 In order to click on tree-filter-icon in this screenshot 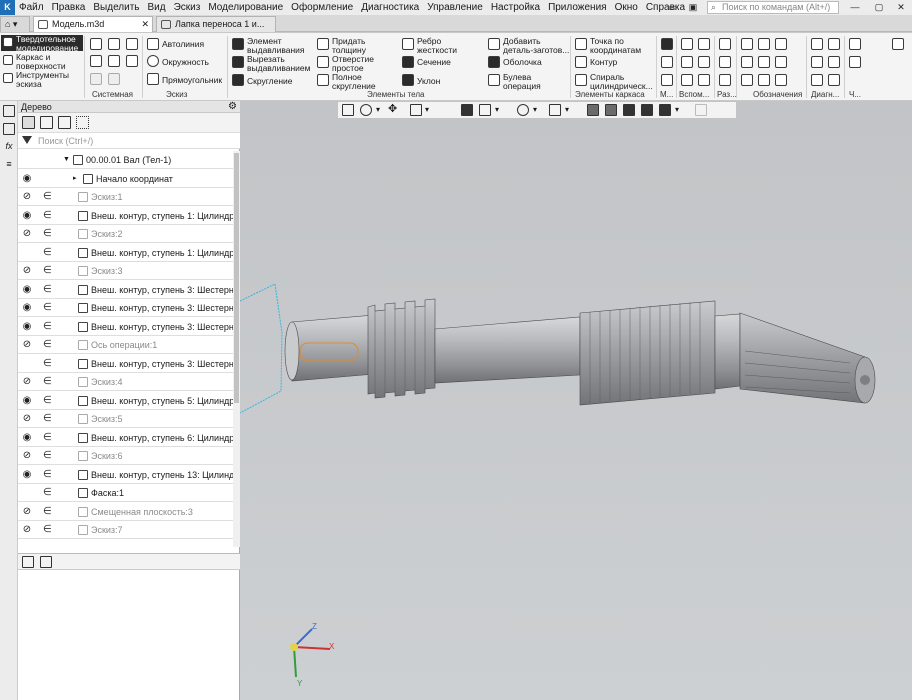, I will do `click(82, 122)`.